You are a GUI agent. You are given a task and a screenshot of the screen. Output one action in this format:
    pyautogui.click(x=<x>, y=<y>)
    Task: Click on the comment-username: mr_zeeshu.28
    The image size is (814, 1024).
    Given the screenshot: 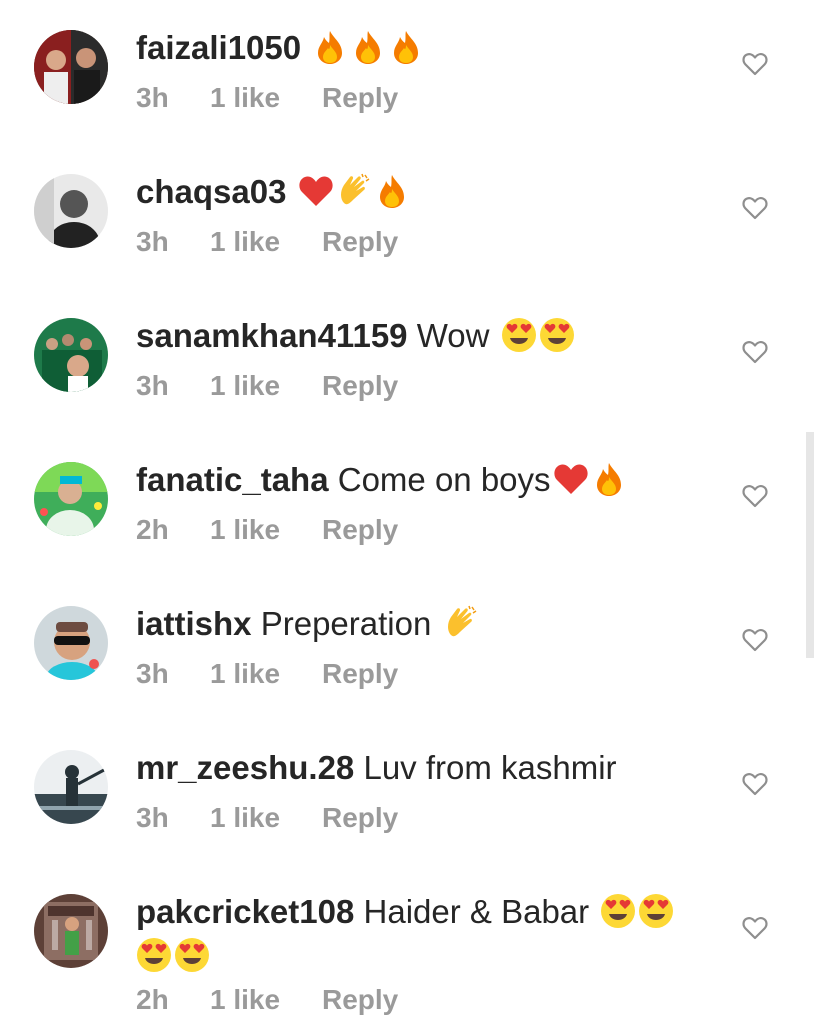 What is the action you would take?
    pyautogui.click(x=245, y=767)
    